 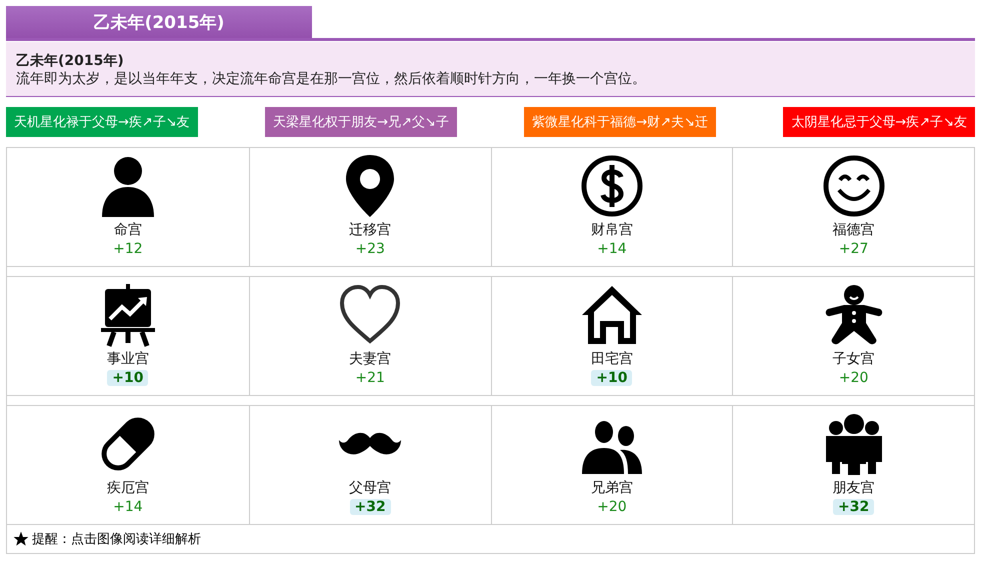 What do you see at coordinates (612, 186) in the screenshot?
I see `dollar-icon` at bounding box center [612, 186].